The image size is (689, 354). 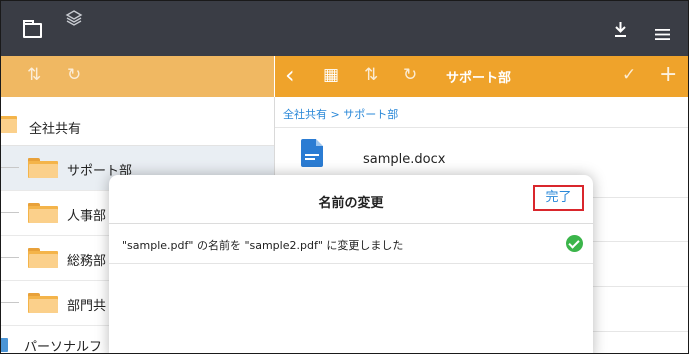 I want to click on right-toolbar: ‹ ▦ ⇅ ↻ サポート部 ✓ +, so click(x=481, y=76).